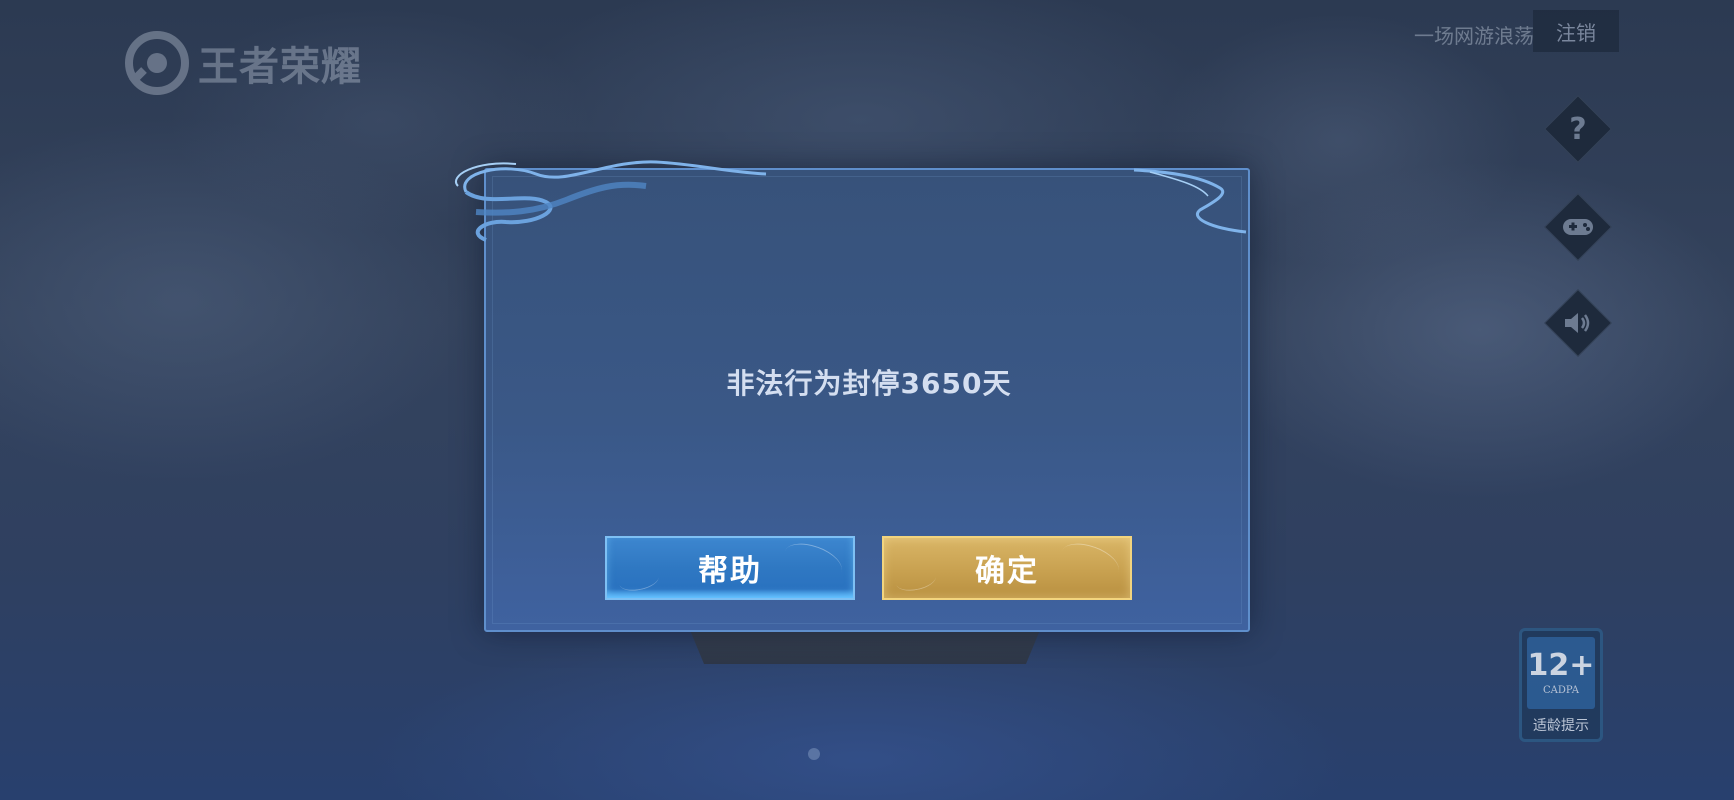  I want to click on help-button: 帮助, so click(730, 568).